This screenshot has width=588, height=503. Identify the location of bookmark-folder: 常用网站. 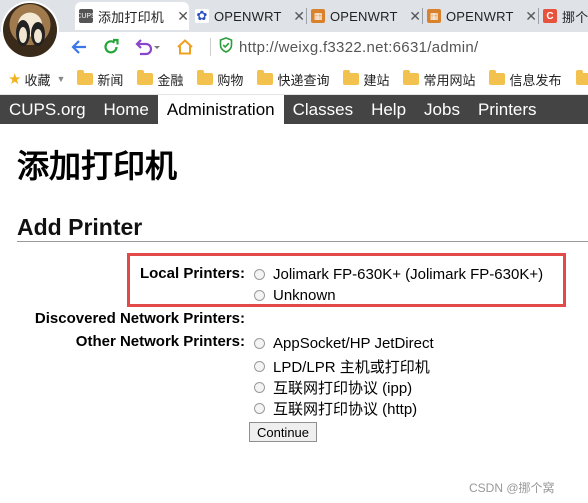
(439, 79).